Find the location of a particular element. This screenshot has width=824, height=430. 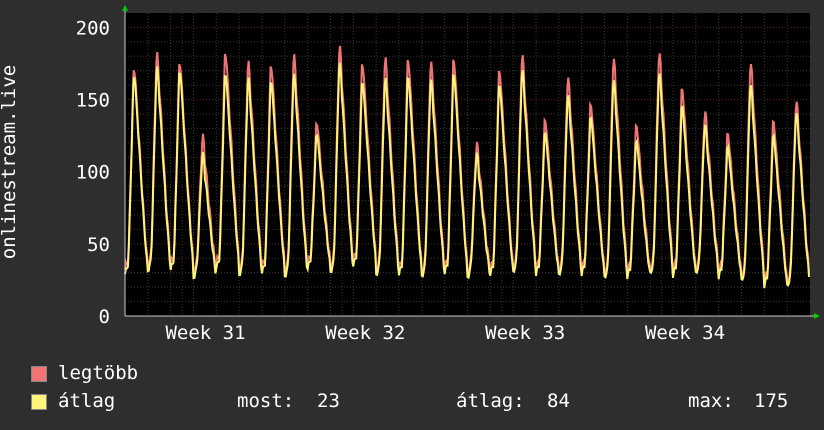

x-axis-arrow is located at coordinates (817, 316).